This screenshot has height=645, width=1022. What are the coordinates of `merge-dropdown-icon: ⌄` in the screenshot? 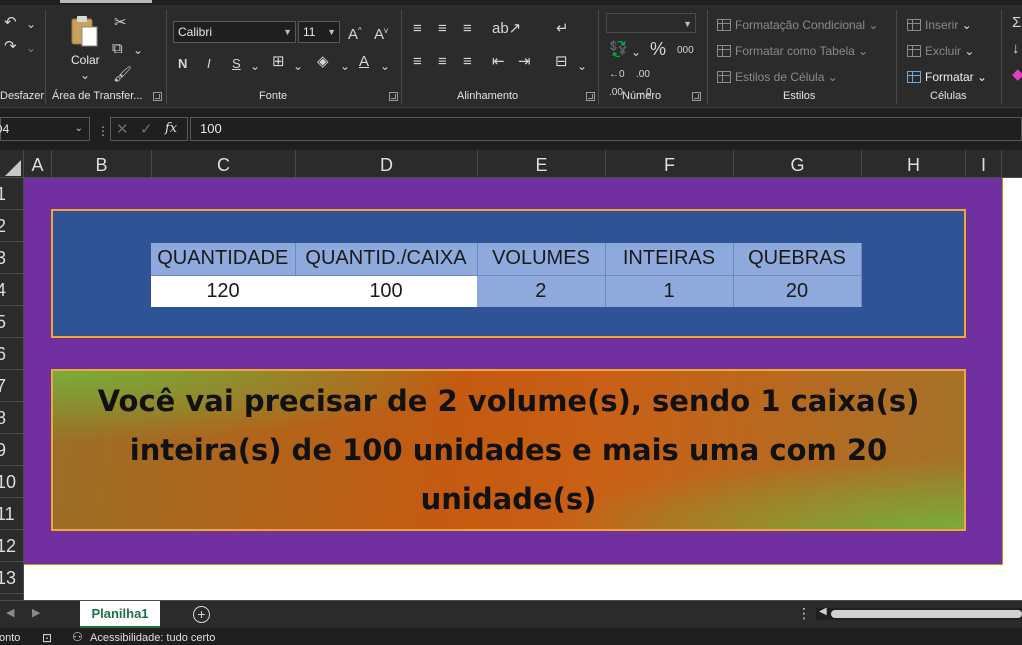 It's located at (582, 66).